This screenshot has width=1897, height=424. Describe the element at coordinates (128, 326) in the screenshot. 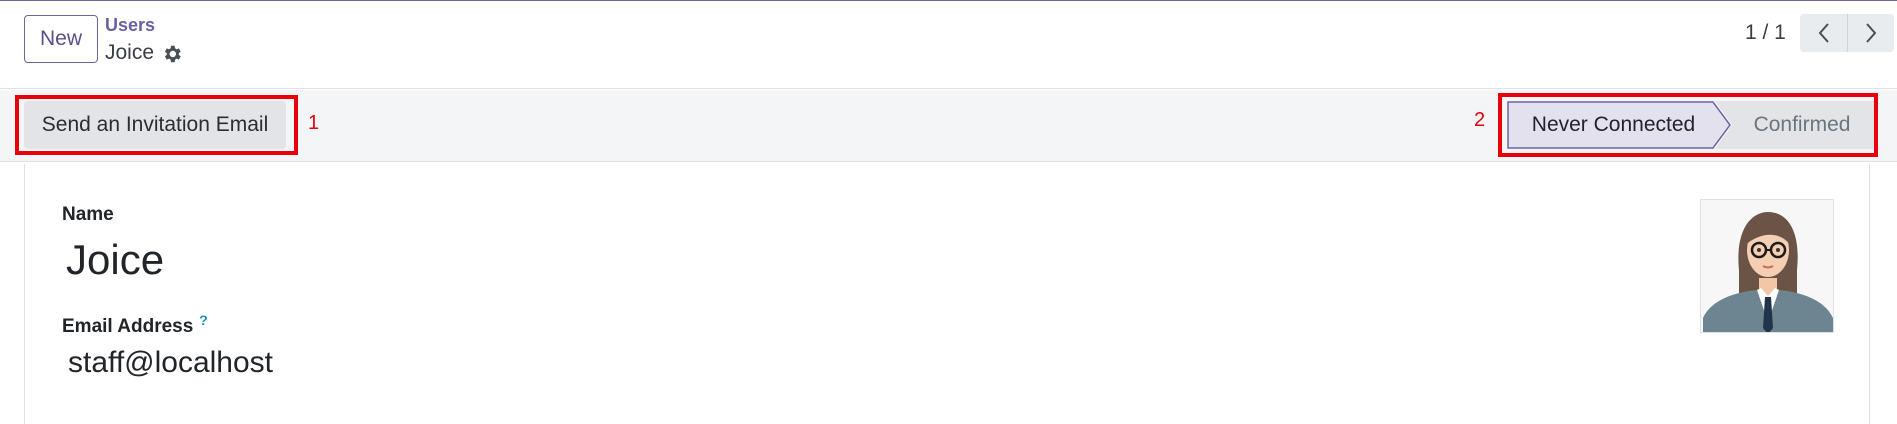

I see `email-label-text: Email Address` at that location.